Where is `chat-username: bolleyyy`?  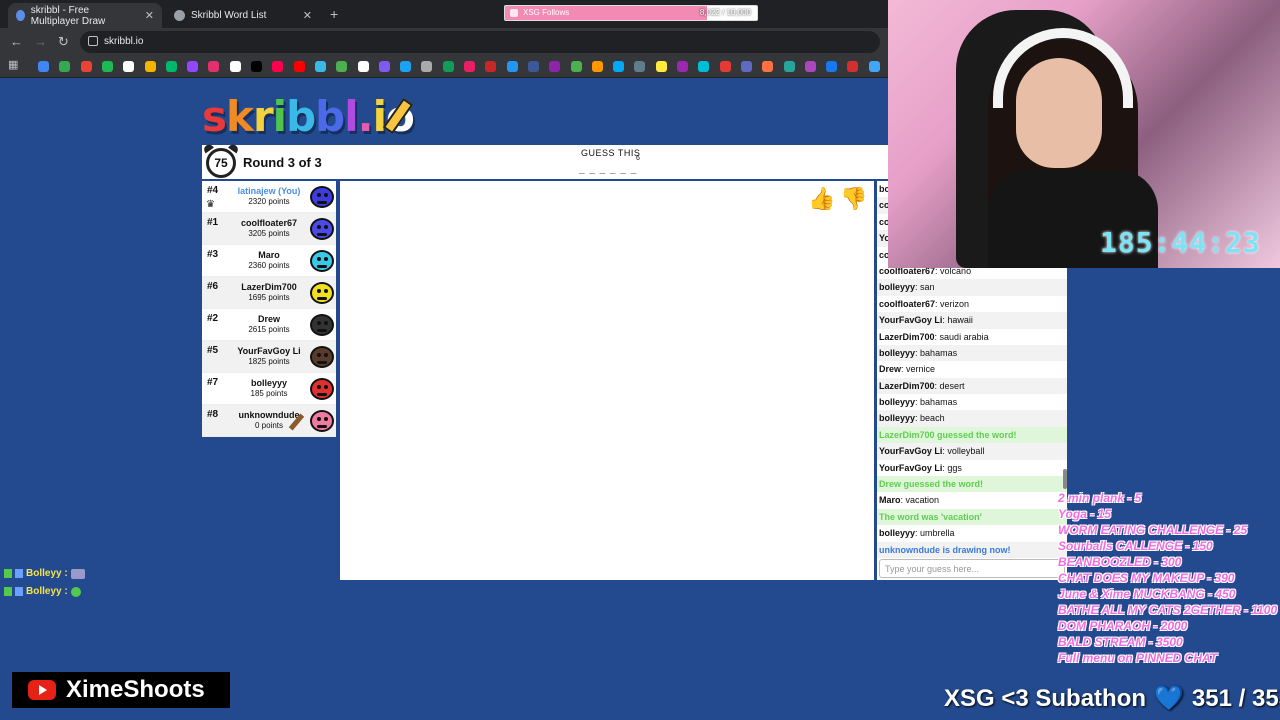
chat-username: bolleyyy is located at coordinates (897, 418).